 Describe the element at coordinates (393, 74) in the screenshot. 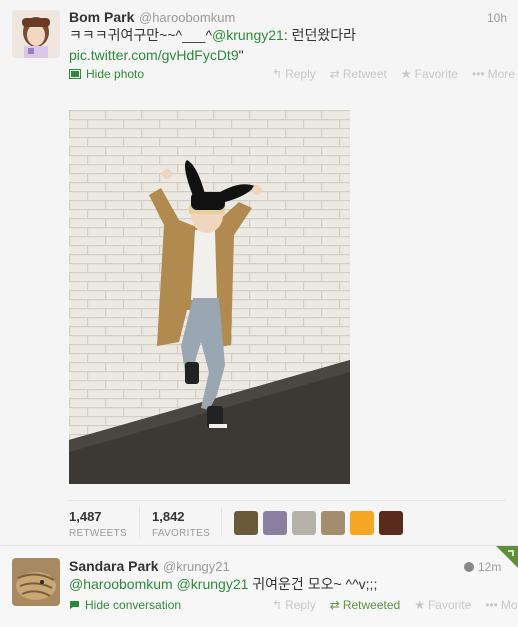

I see `tweet-actions: ↰ Reply ⇄ Retweet ★ Favorite ••• More` at that location.